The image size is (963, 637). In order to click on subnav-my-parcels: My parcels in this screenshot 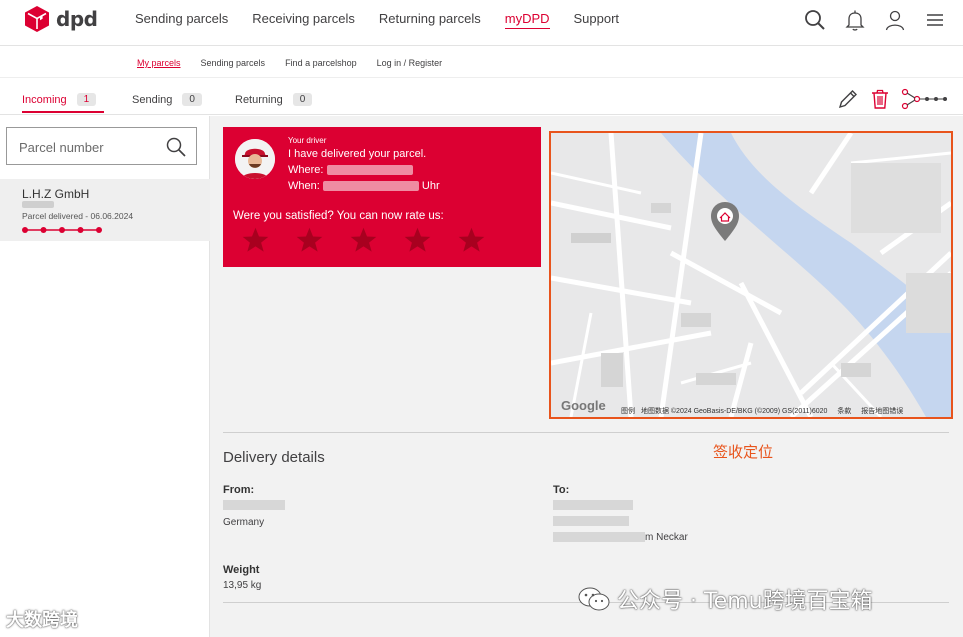, I will do `click(159, 63)`.